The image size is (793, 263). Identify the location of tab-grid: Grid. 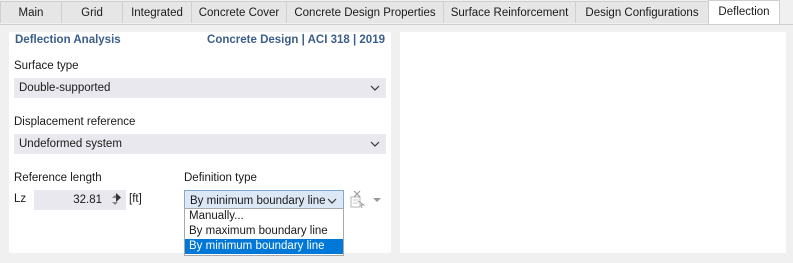
(92, 12).